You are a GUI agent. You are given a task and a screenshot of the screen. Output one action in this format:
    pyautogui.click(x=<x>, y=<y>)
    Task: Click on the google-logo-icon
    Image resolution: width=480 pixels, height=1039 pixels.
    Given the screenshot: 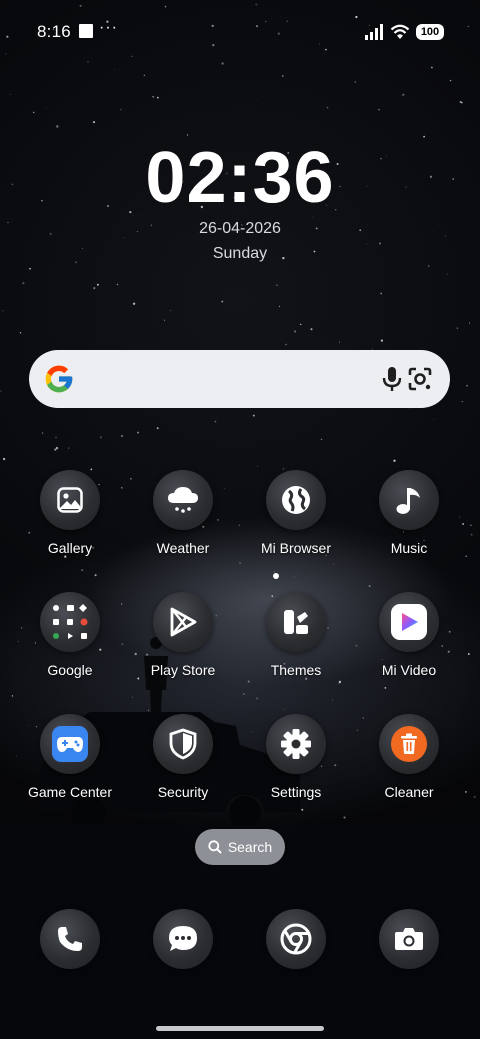 What is the action you would take?
    pyautogui.click(x=59, y=379)
    